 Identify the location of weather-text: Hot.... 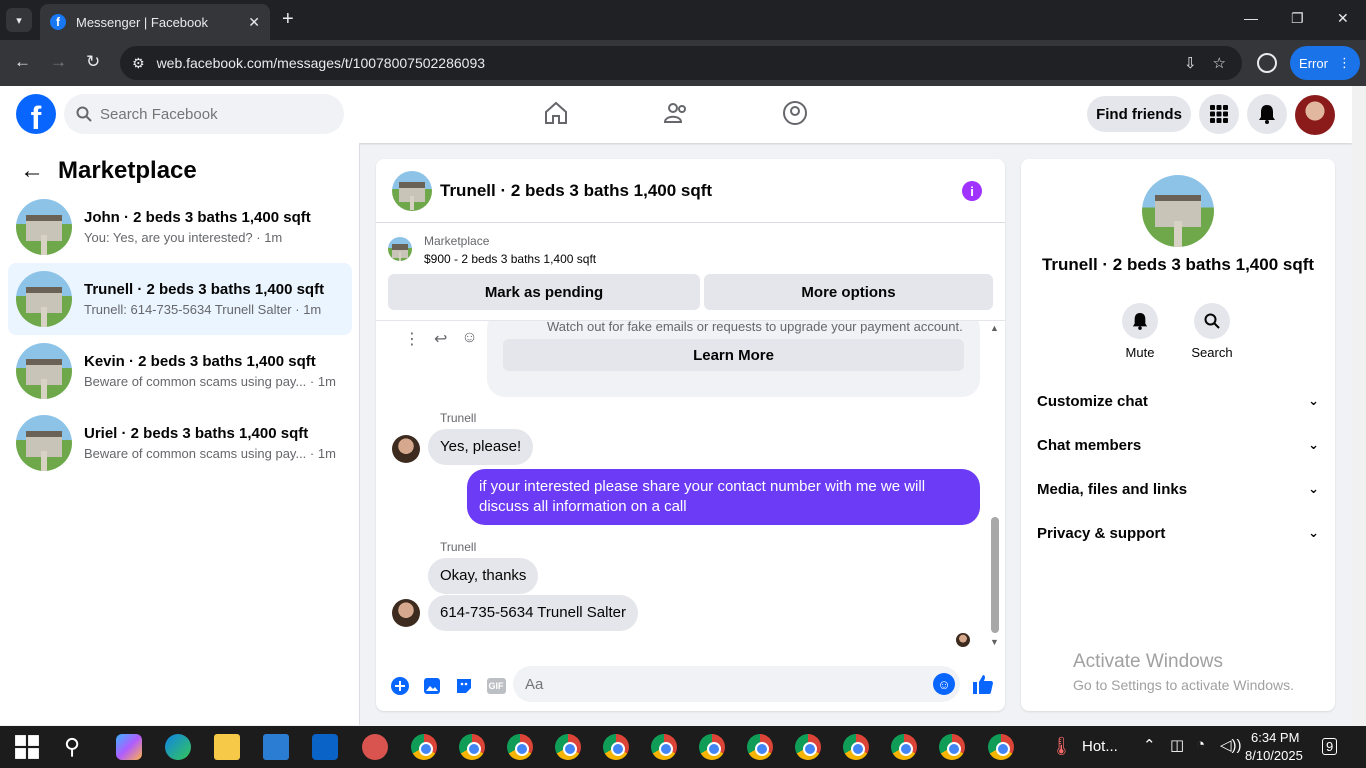
(1100, 746).